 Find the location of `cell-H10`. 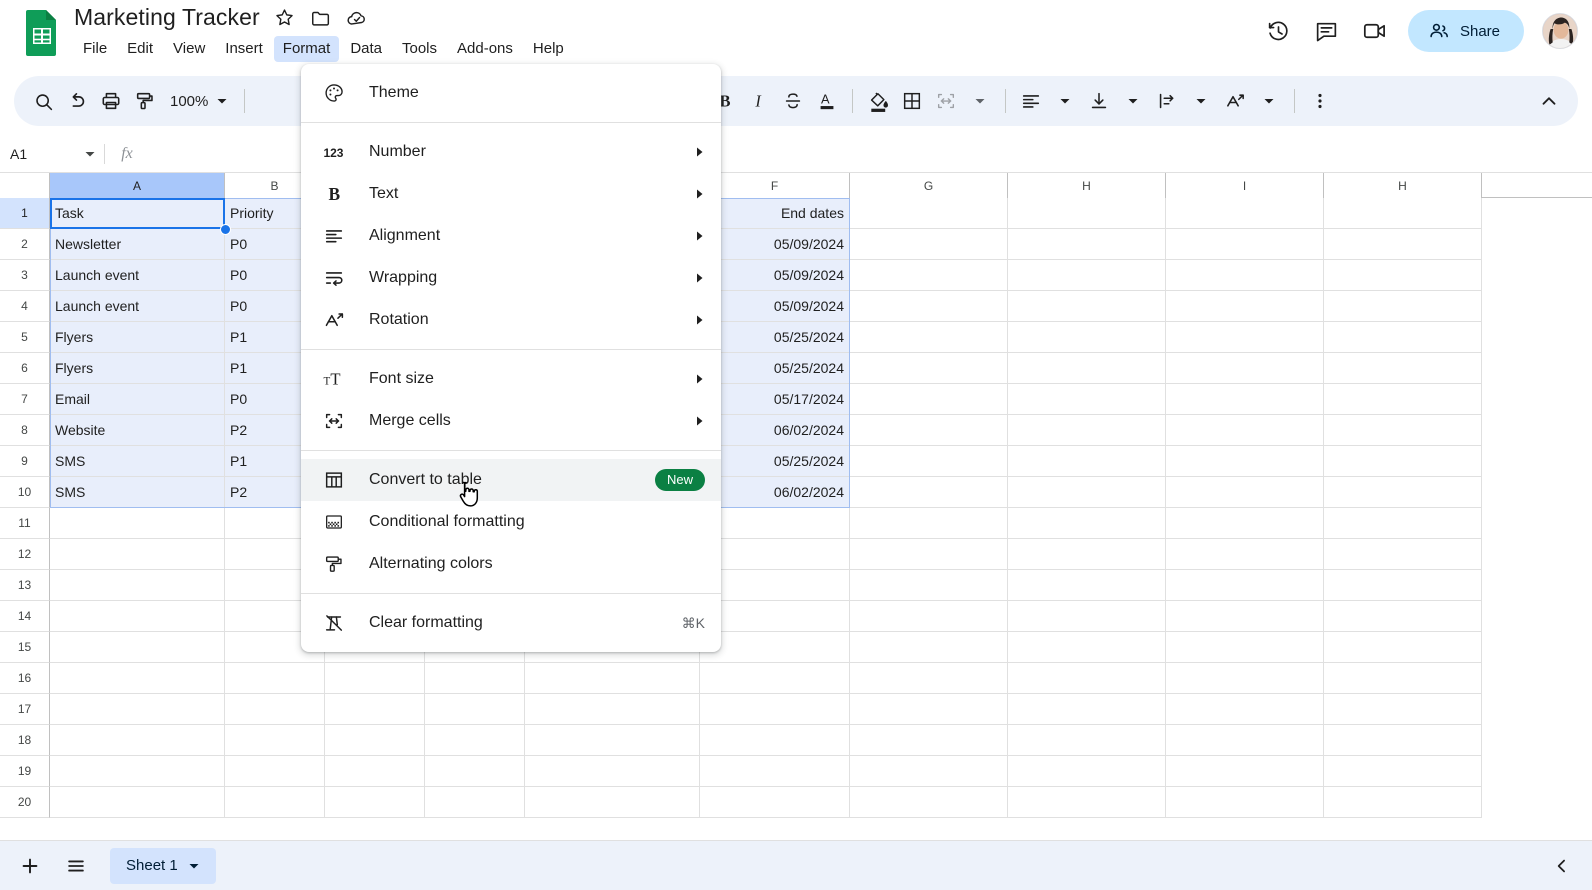

cell-H10 is located at coordinates (1087, 492).